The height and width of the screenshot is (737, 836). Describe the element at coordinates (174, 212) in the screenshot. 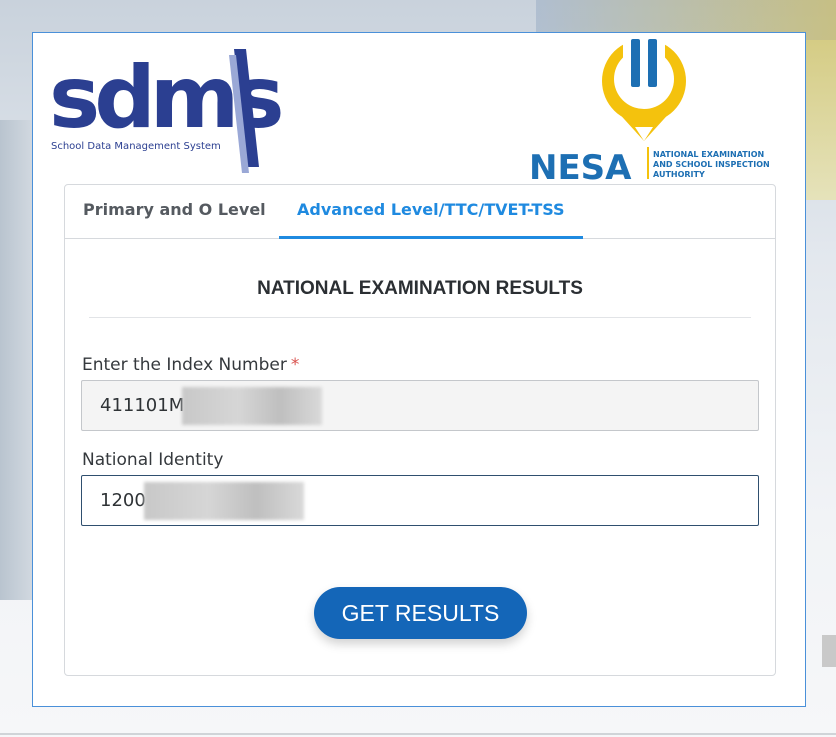

I see `tab-primary-o-level: Primary and O Level` at that location.